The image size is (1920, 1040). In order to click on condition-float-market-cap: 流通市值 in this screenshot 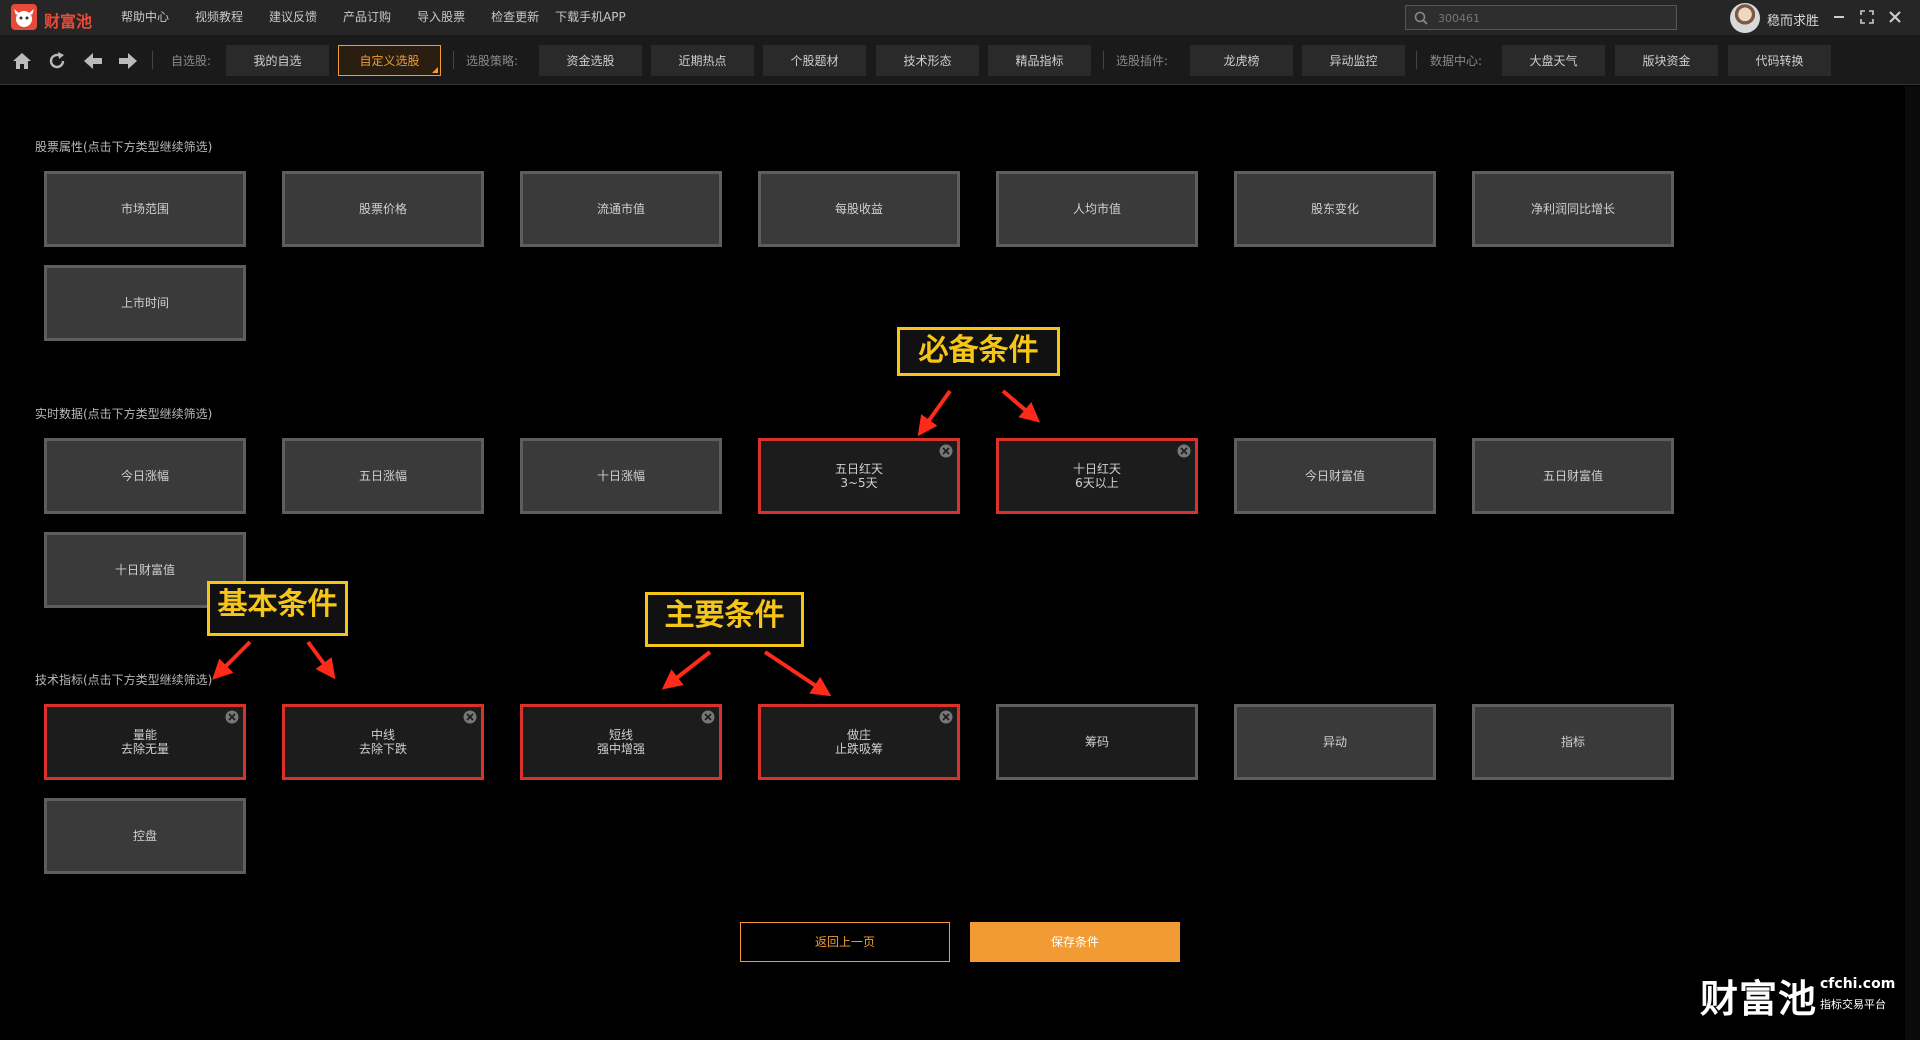, I will do `click(621, 209)`.